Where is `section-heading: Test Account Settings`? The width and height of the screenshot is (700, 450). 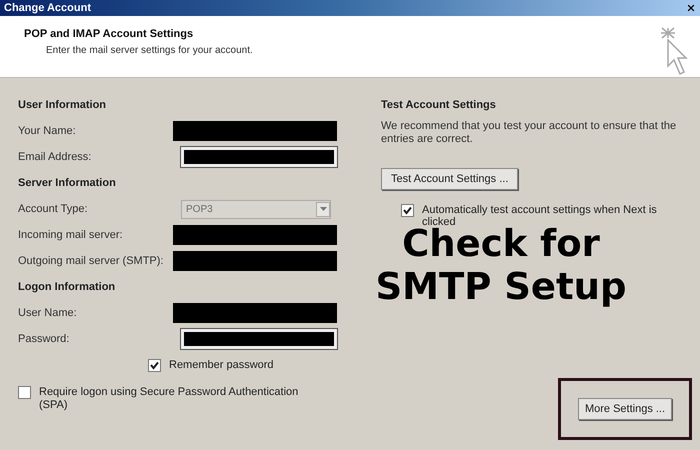 section-heading: Test Account Settings is located at coordinates (439, 105).